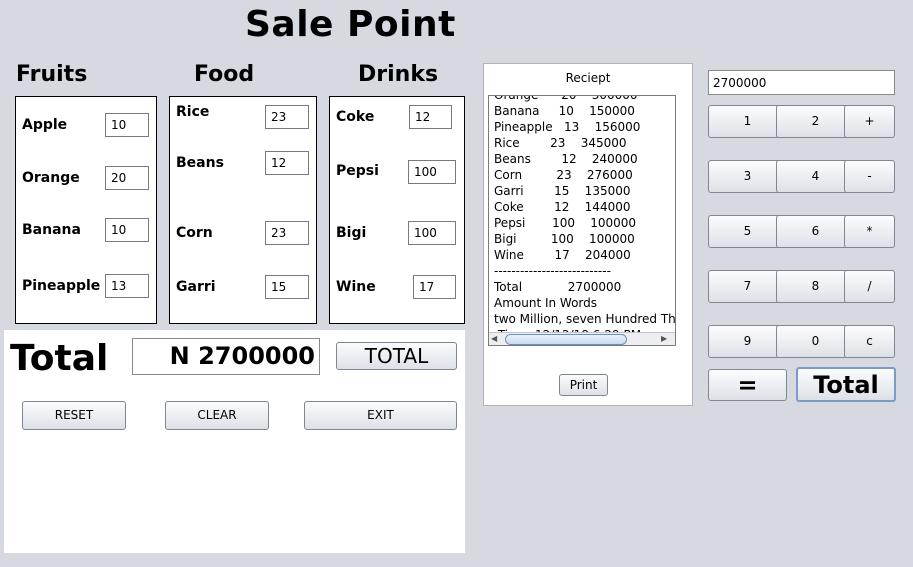 Image resolution: width=913 pixels, height=567 pixels. I want to click on banana-qty-input: 10, so click(127, 230).